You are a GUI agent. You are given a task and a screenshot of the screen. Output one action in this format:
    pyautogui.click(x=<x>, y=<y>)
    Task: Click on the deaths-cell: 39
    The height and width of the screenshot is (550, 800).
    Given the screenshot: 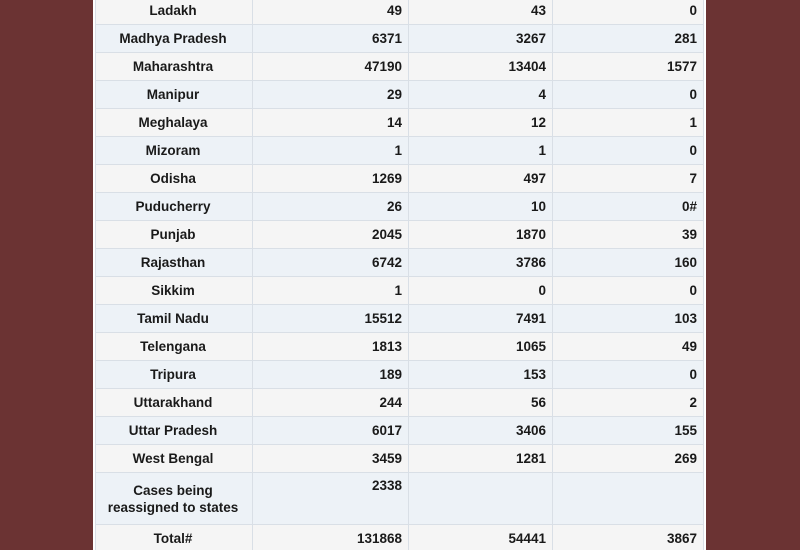 What is the action you would take?
    pyautogui.click(x=628, y=234)
    